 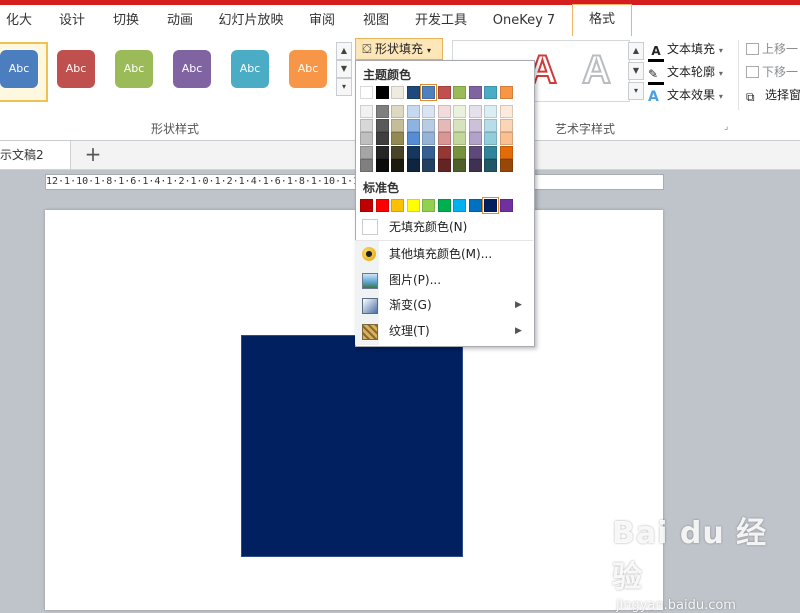 I want to click on text-fill-button: A 文本填充 ▾, so click(x=685, y=51).